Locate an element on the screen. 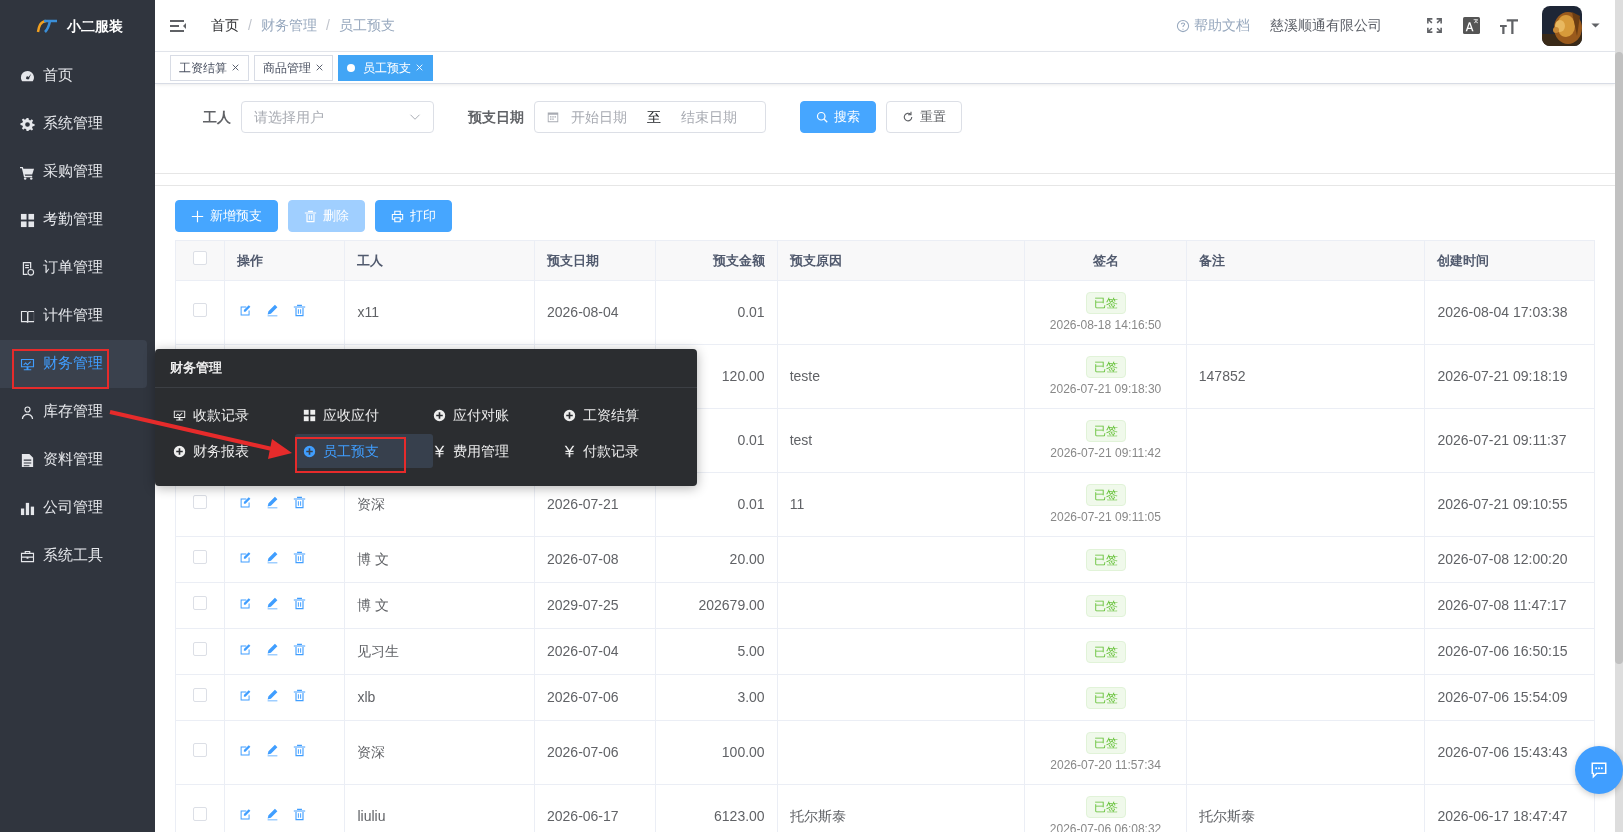 The image size is (1623, 832). cart-icon is located at coordinates (27, 172).